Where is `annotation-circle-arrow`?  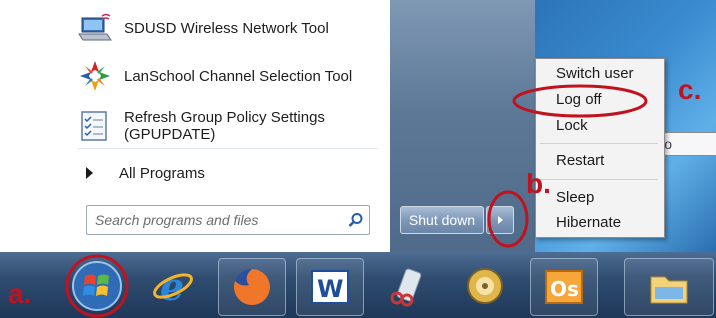
annotation-circle-arrow is located at coordinates (508, 219).